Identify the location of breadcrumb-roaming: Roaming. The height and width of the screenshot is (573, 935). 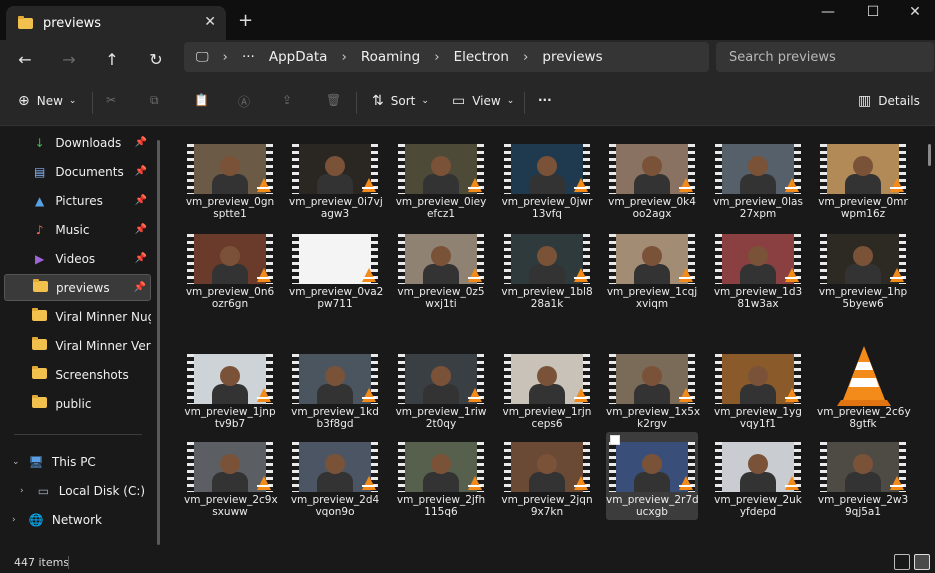
(390, 57).